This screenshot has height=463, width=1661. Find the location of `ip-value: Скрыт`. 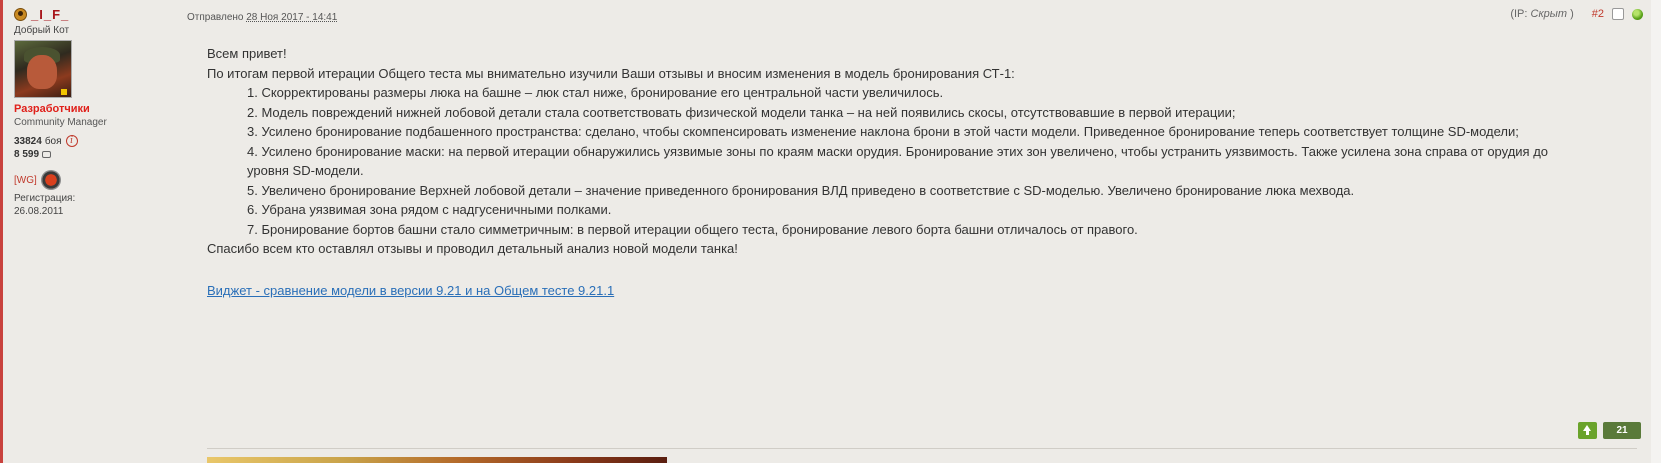

ip-value: Скрыт is located at coordinates (1549, 14).